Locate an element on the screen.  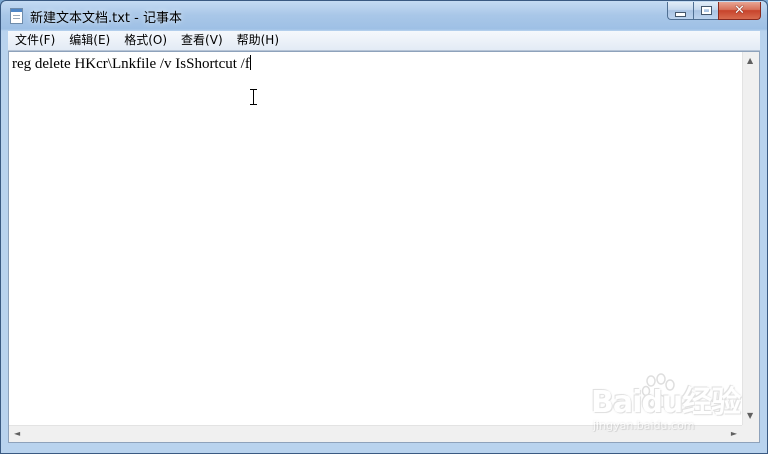
caption-buttons: ✕ is located at coordinates (714, 11).